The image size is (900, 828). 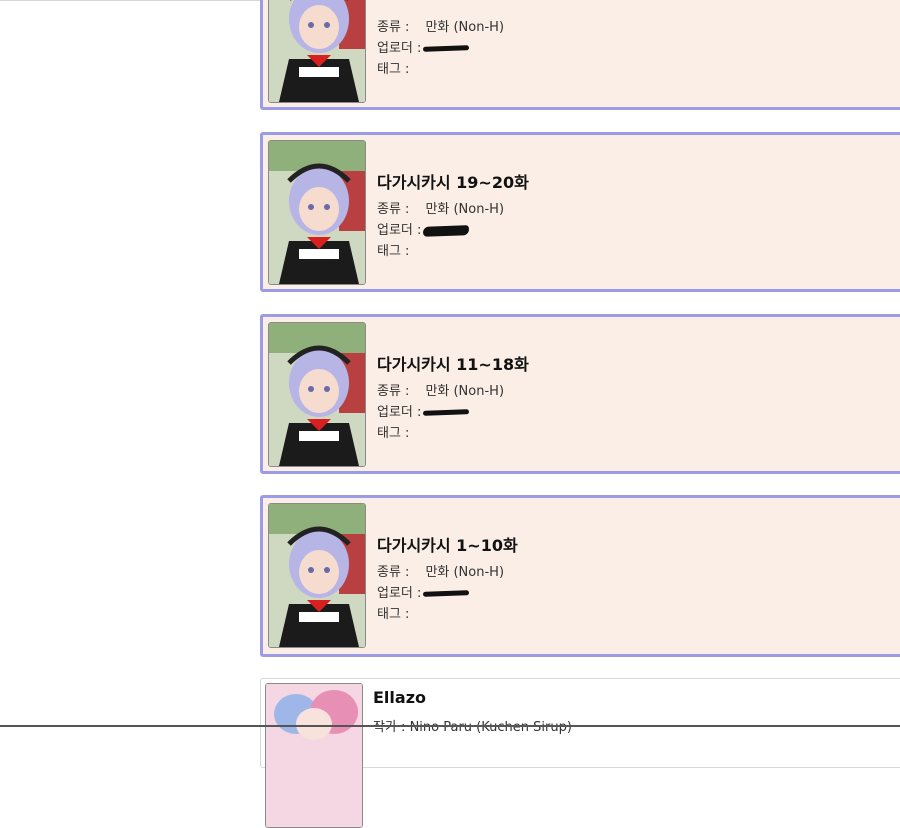 I want to click on gallery-card: Ellazo 작가 : Nino Paru (Kuchen Sirup), so click(x=580, y=753).